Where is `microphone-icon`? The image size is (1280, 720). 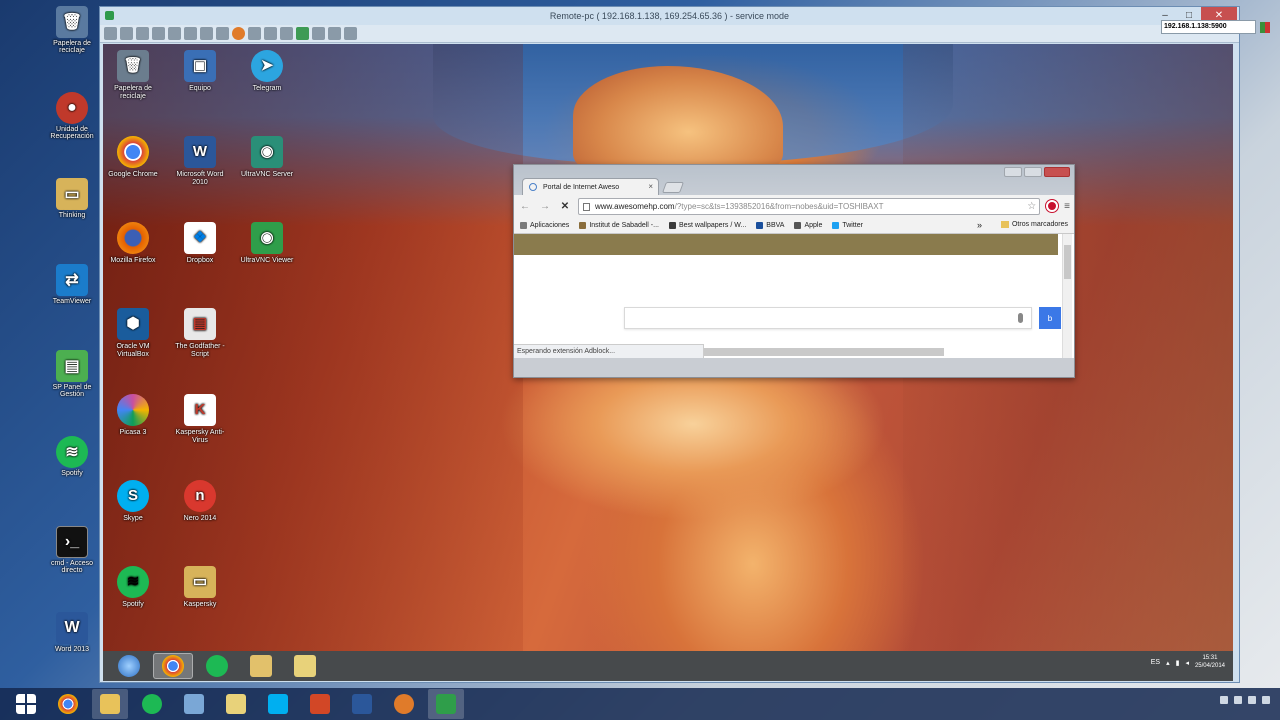 microphone-icon is located at coordinates (1020, 318).